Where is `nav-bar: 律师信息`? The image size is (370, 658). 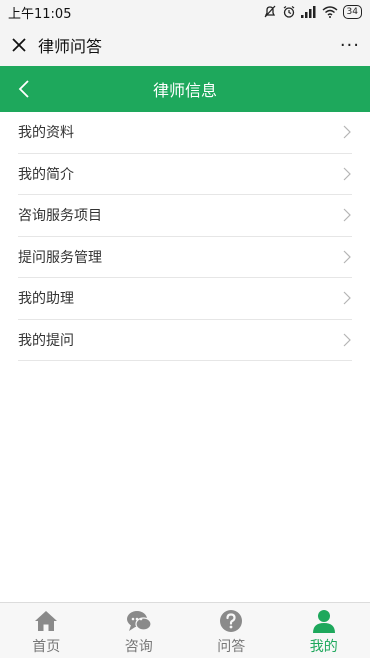 nav-bar: 律师信息 is located at coordinates (185, 89).